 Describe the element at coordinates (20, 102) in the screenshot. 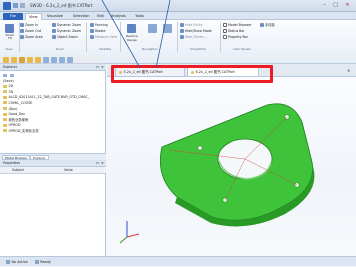

I see `tree-item-label: COMIL_COOSE` at that location.